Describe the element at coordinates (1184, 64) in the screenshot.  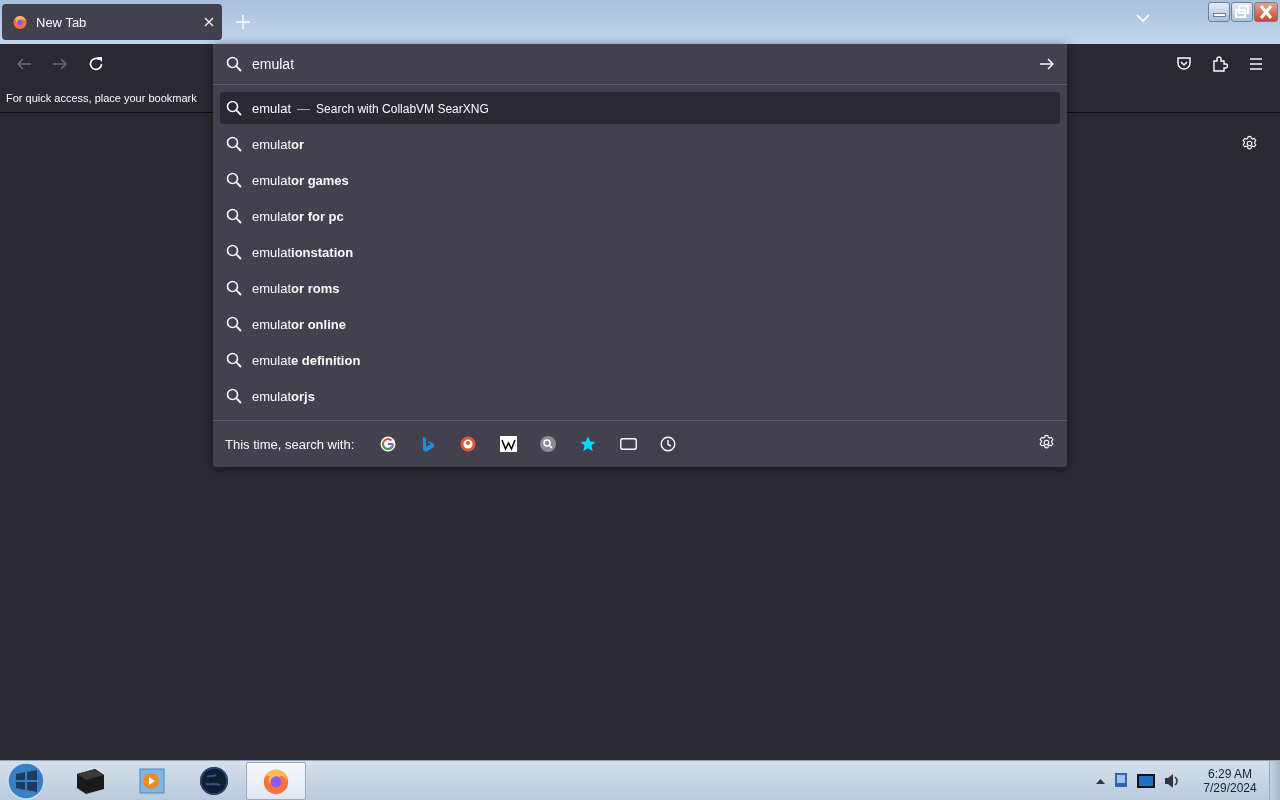
I see `pocket-icon` at that location.